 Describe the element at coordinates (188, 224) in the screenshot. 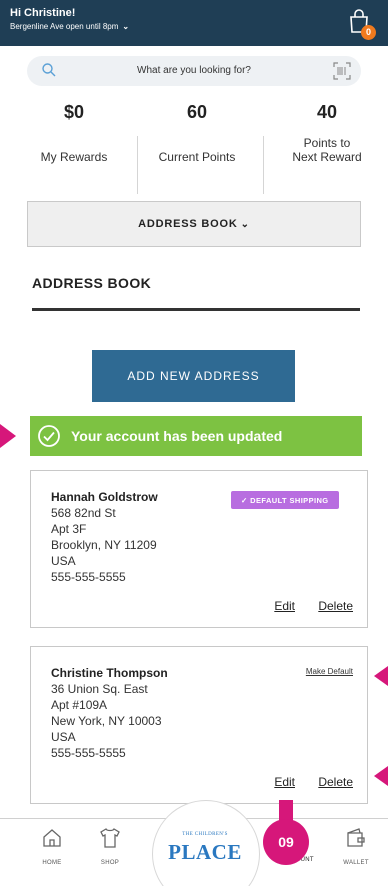

I see `dropdown-label: ADDRESS BOOK` at that location.